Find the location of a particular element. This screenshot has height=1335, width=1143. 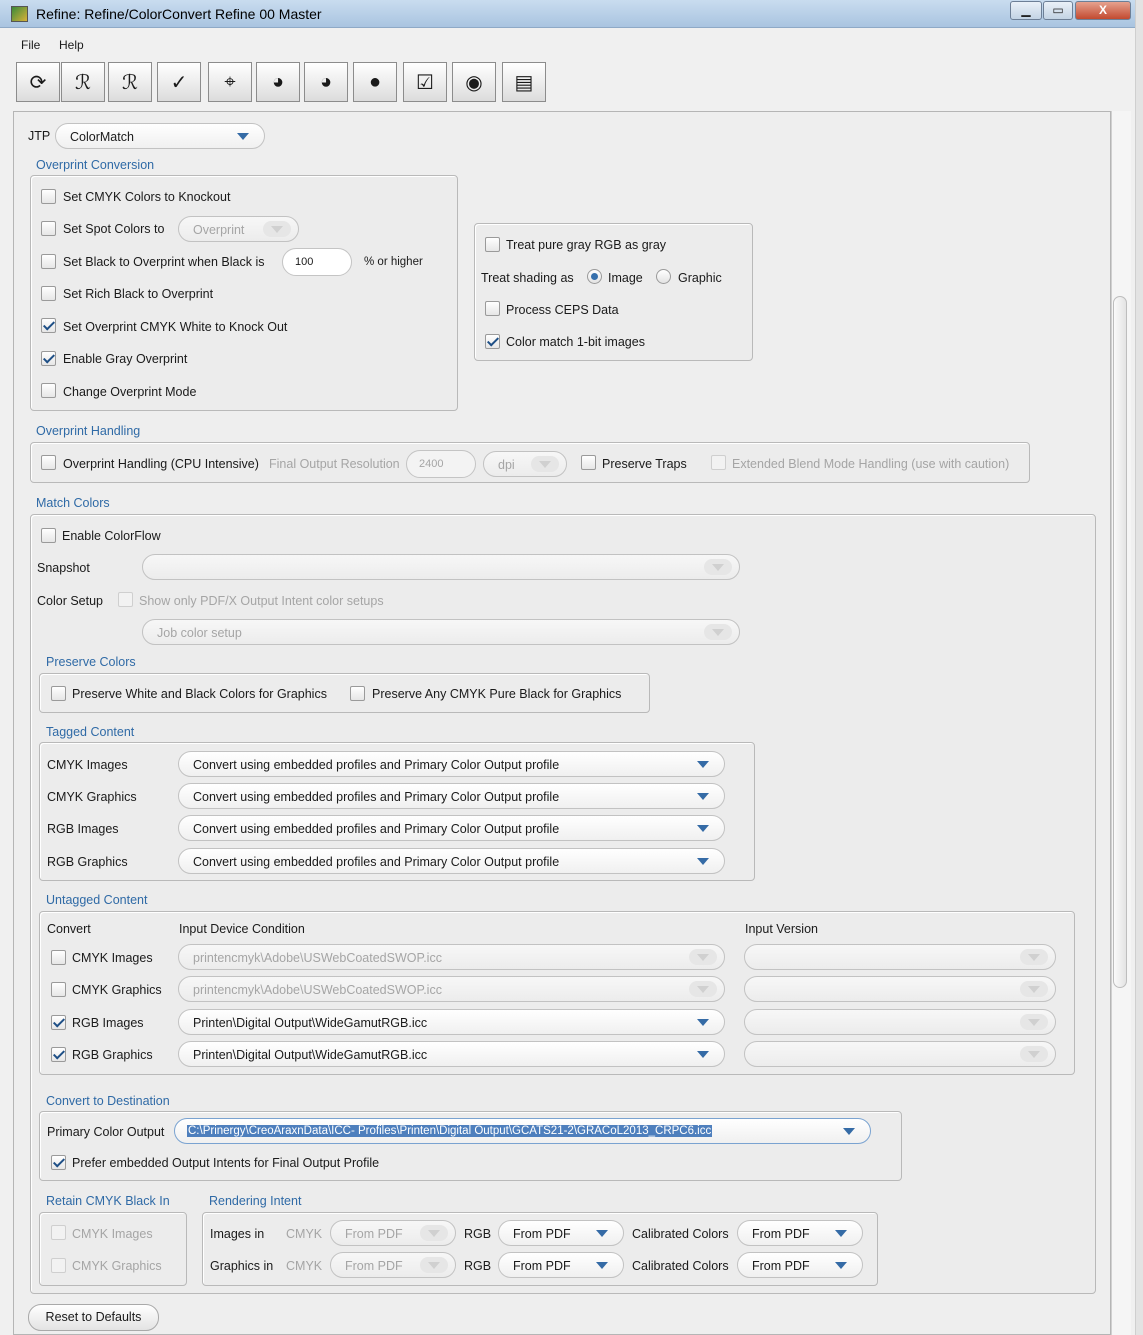

set-black-overprint-checkbox is located at coordinates (48, 261).